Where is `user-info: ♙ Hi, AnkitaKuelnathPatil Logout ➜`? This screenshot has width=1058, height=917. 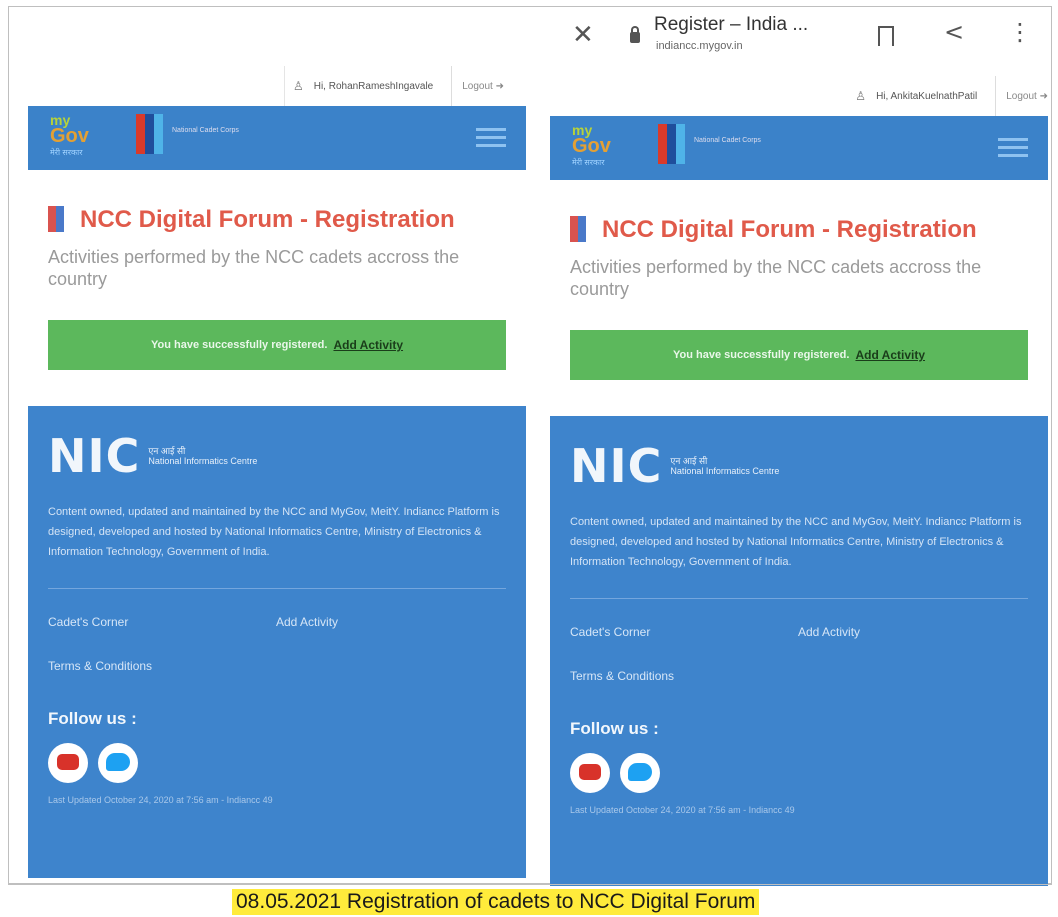
user-info: ♙ Hi, AnkitaKuelnathPatil Logout ➜ is located at coordinates (951, 96).